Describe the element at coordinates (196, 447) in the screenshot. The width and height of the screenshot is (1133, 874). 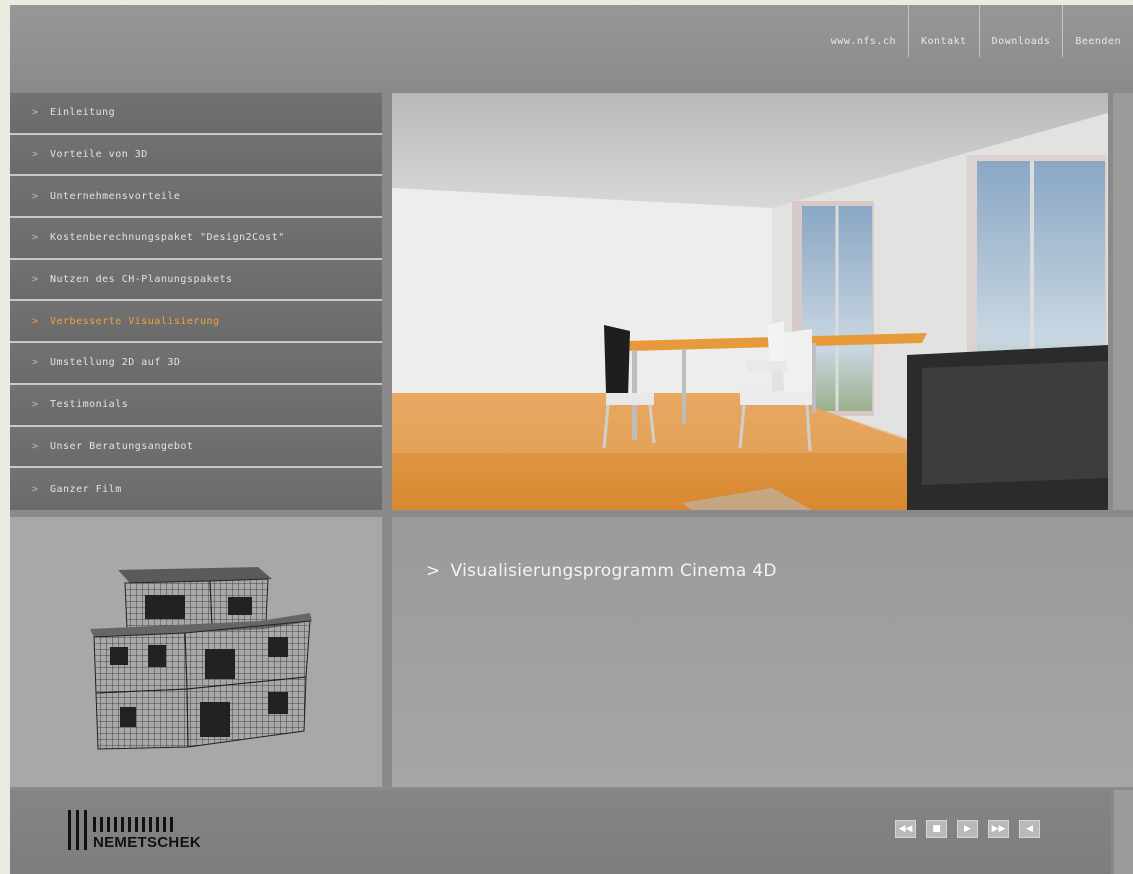
I see `menu-item-beratungsangebot: > Unser Beratungsangebot` at that location.